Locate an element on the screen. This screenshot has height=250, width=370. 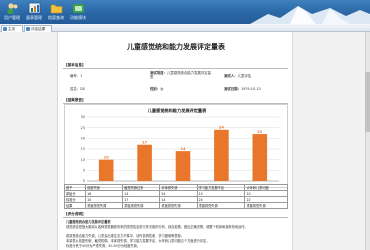
chart-plot: 0 5 10 15 20 25 30 10 17 14 24 22 is located at coordinates (180, 149).